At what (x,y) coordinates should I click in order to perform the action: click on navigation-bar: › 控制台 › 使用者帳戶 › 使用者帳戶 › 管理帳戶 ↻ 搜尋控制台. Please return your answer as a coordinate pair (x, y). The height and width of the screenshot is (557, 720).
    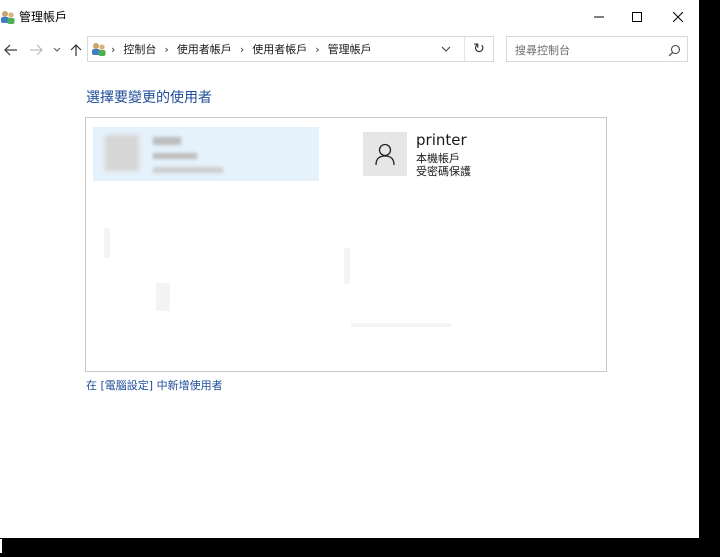
    Looking at the image, I should click on (349, 50).